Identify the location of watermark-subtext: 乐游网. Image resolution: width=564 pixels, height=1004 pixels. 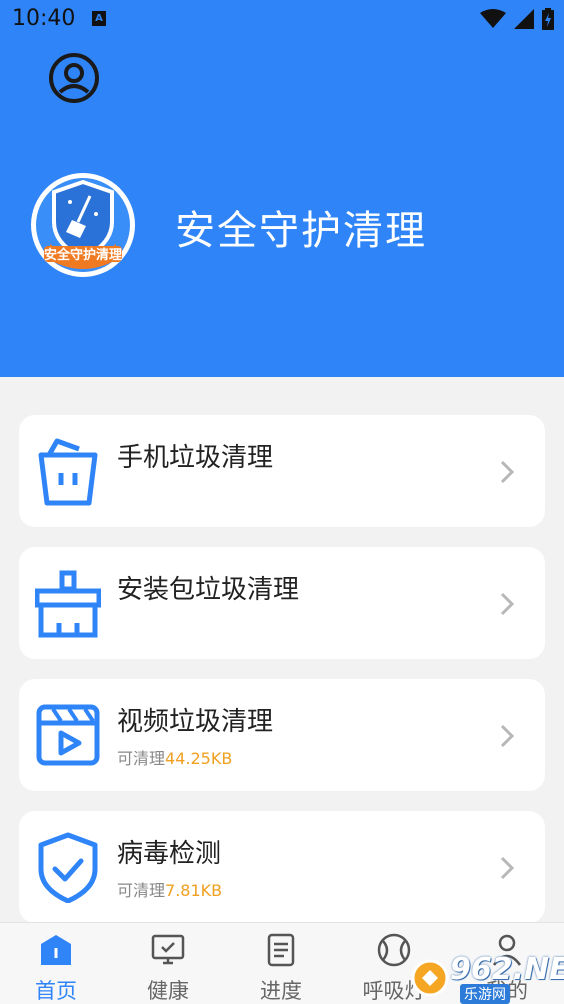
(485, 994).